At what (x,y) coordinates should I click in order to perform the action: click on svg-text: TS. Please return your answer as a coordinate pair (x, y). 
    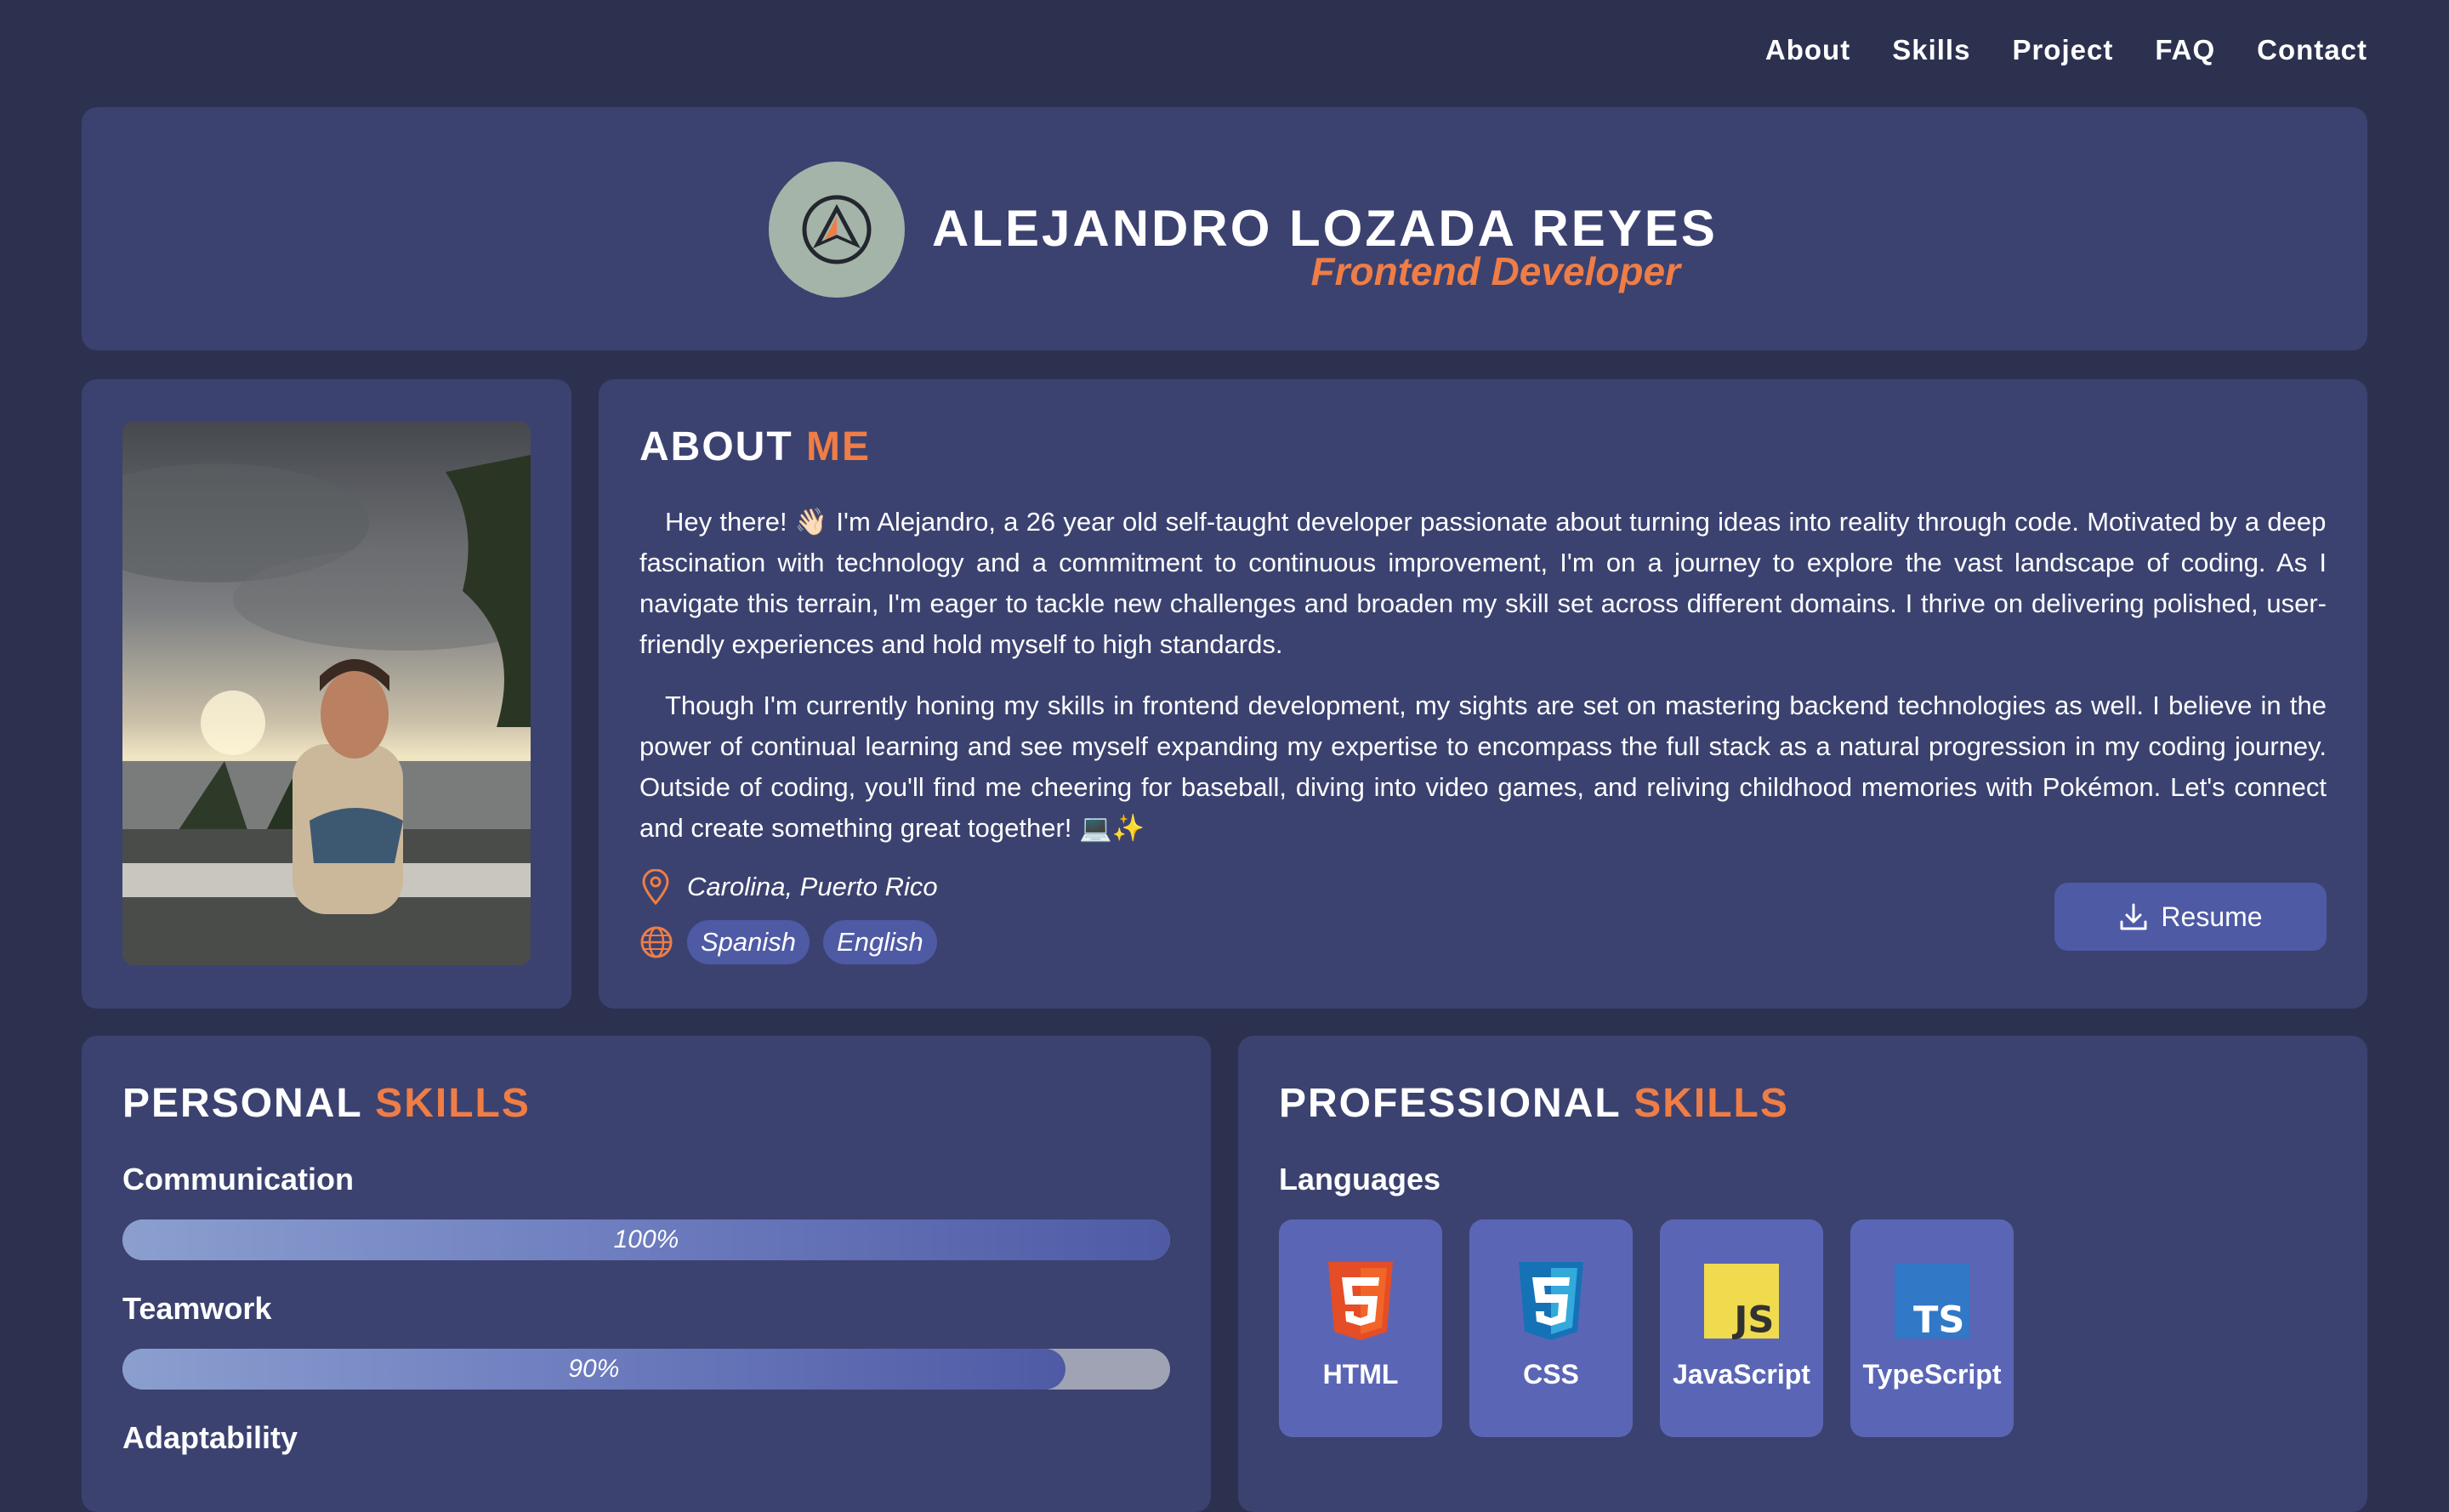
    Looking at the image, I should click on (1939, 1320).